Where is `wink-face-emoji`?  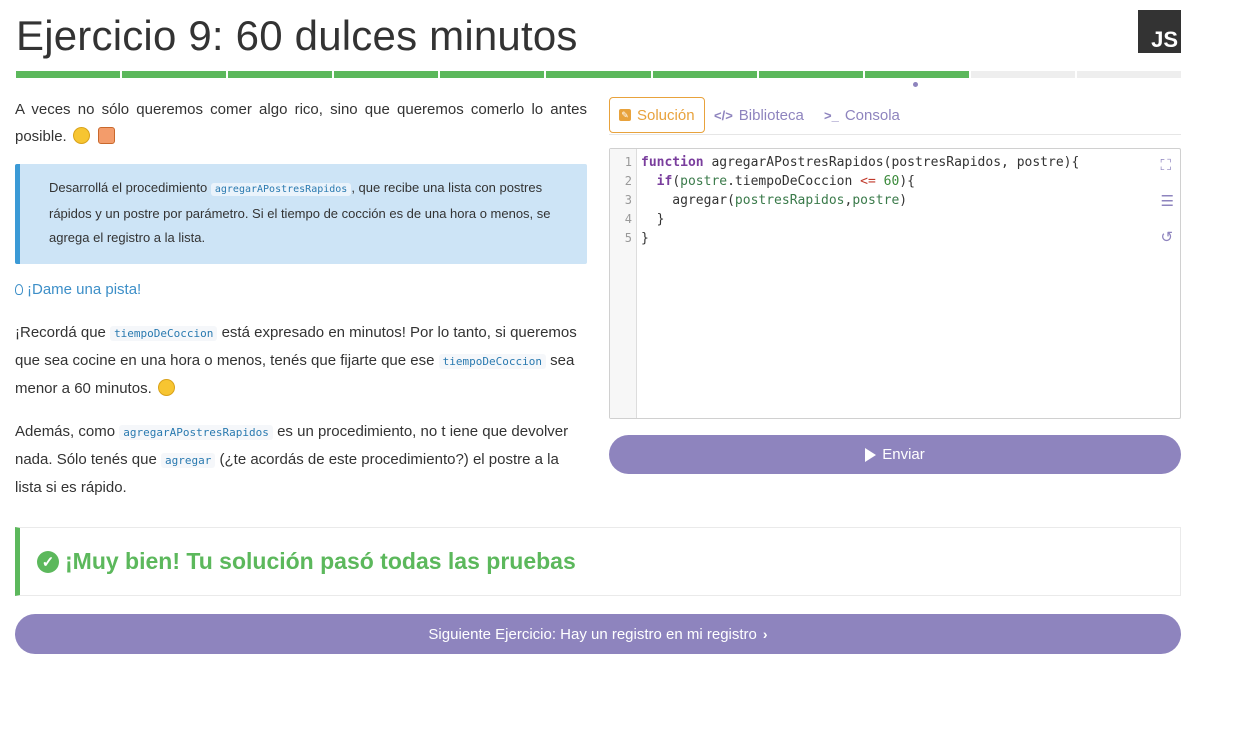 wink-face-emoji is located at coordinates (166, 387).